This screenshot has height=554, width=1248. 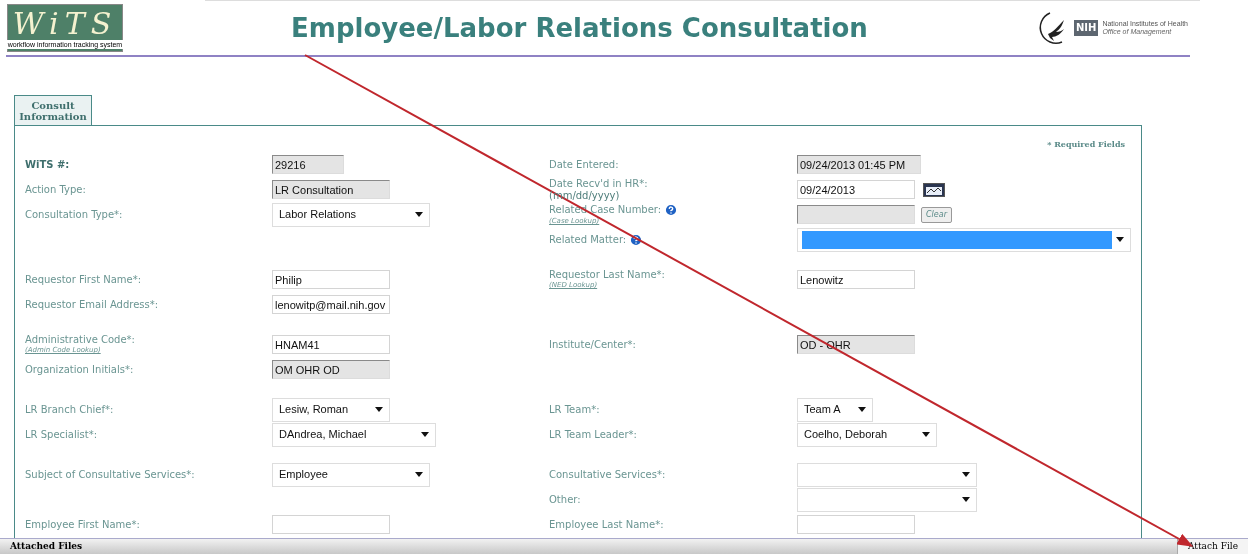 I want to click on field-label: Date Entered:, so click(x=584, y=164).